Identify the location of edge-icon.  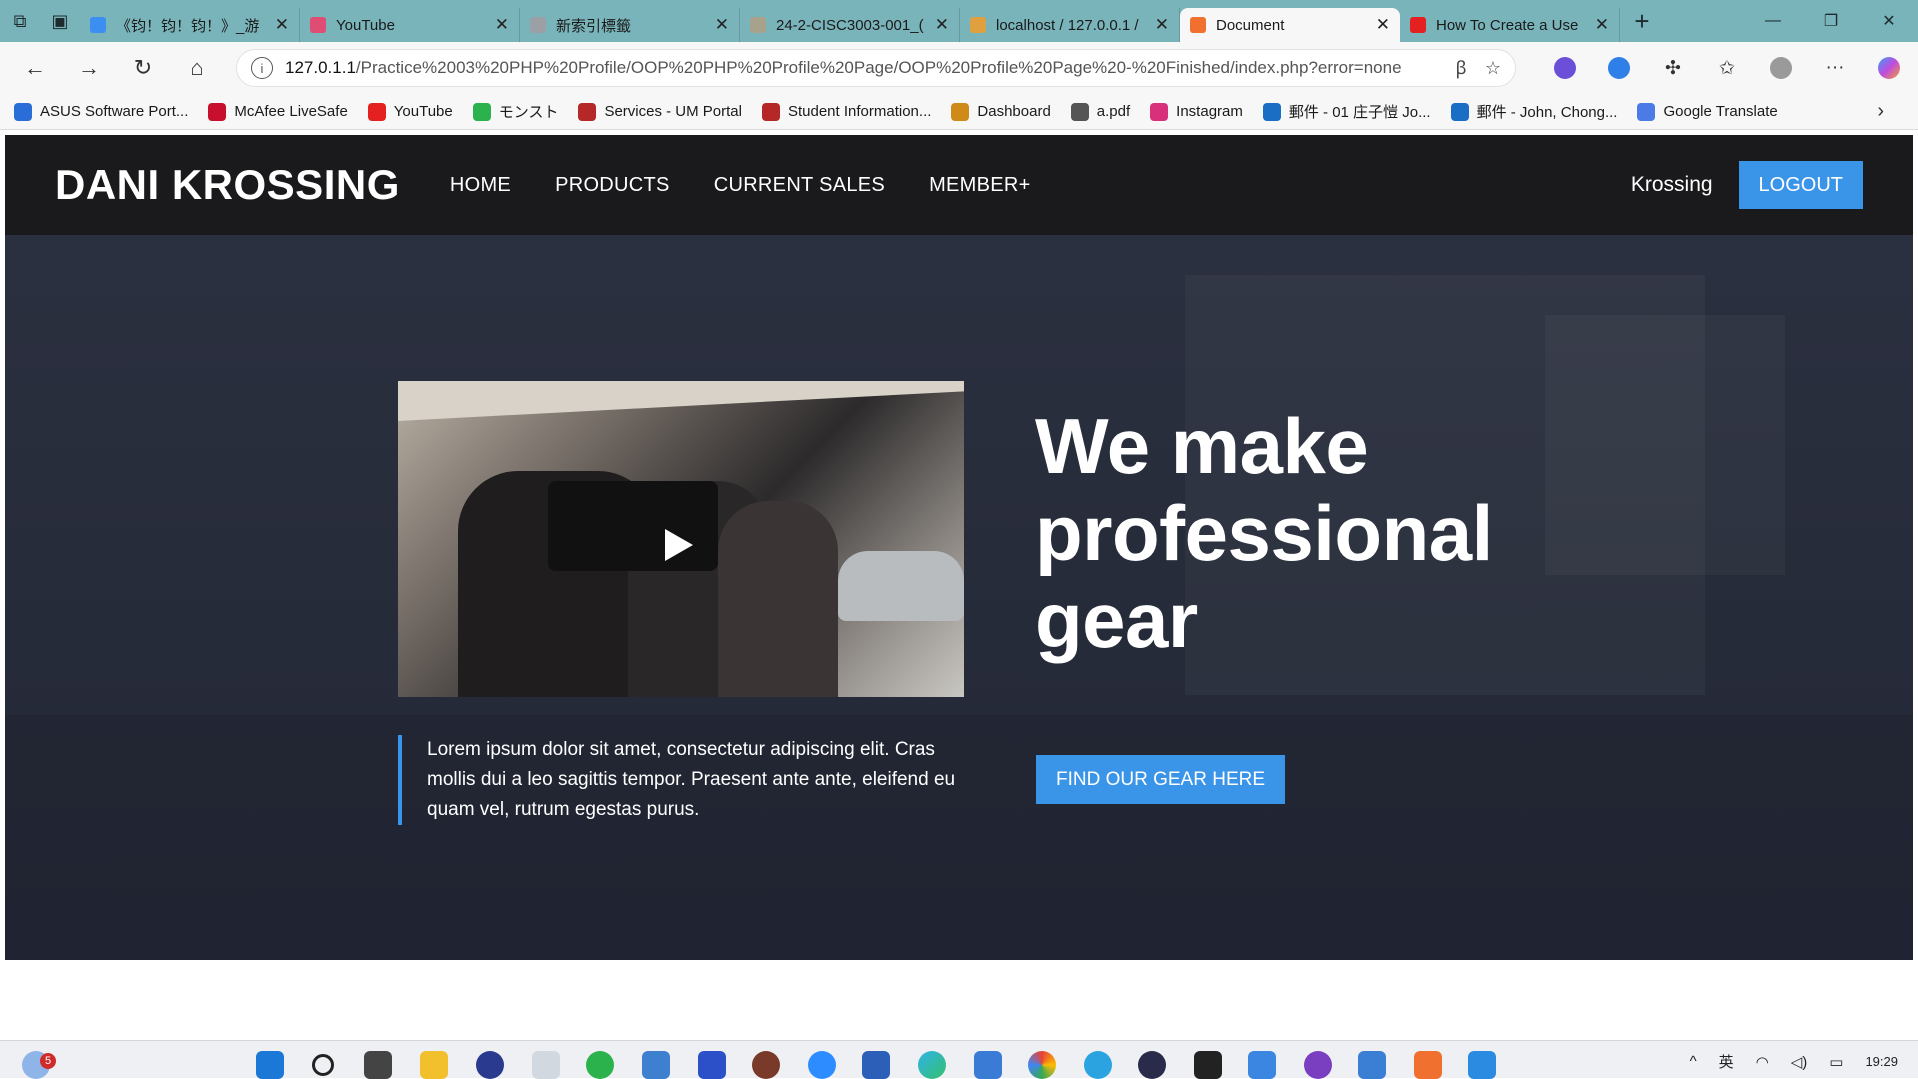
(932, 1065).